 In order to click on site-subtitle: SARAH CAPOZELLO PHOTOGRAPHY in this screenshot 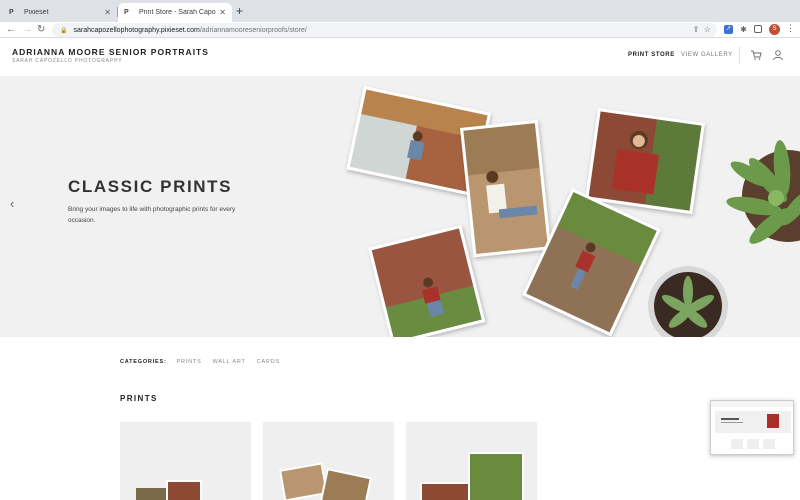, I will do `click(67, 61)`.